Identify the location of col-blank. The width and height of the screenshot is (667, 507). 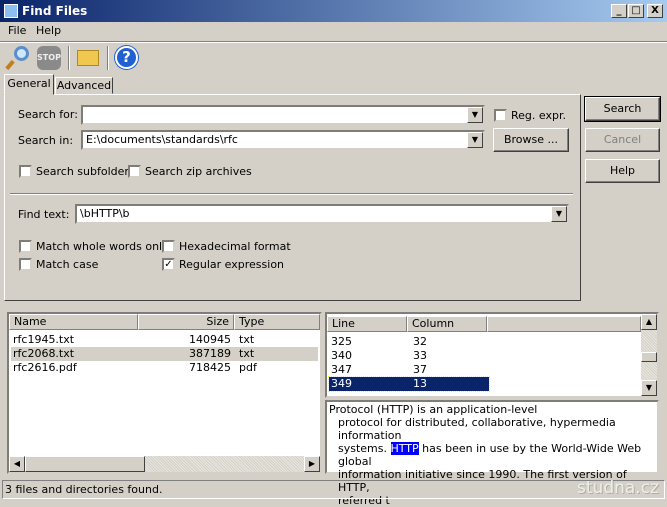
(564, 324).